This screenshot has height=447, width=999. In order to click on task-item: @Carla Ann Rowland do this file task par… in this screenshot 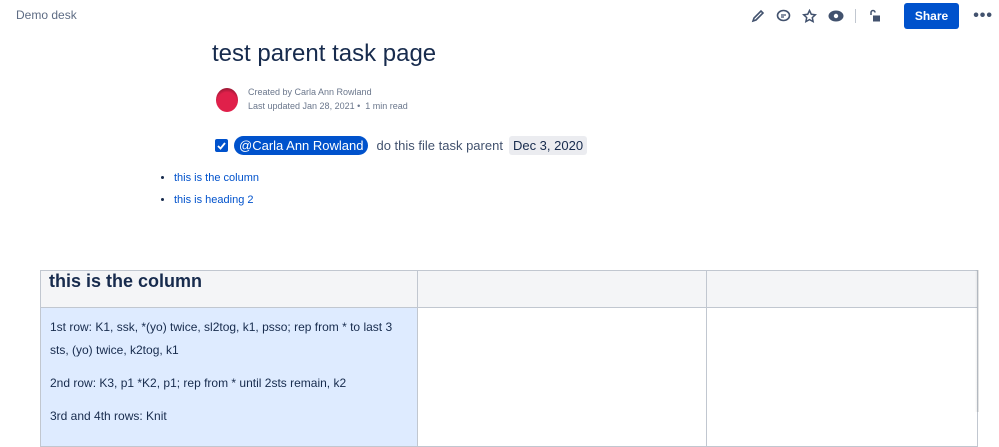, I will do `click(401, 145)`.